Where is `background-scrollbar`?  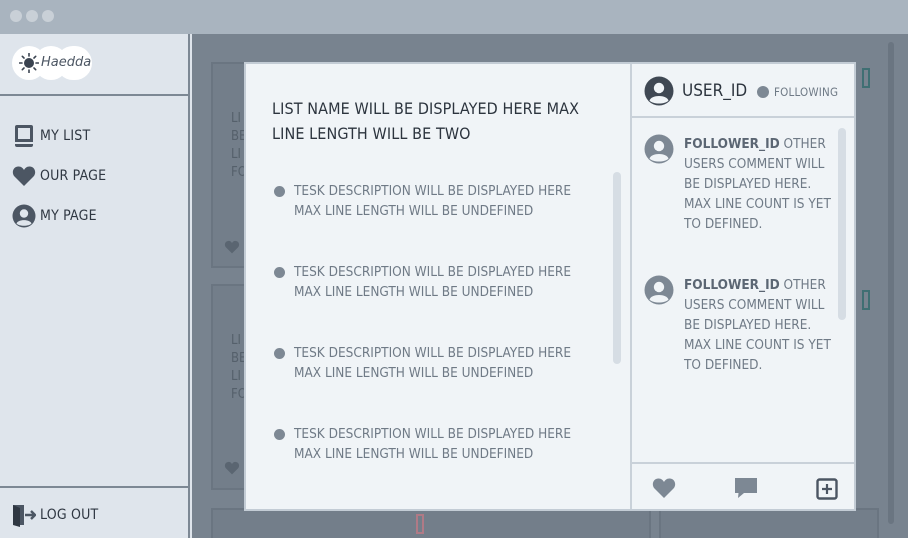
background-scrollbar is located at coordinates (891, 283).